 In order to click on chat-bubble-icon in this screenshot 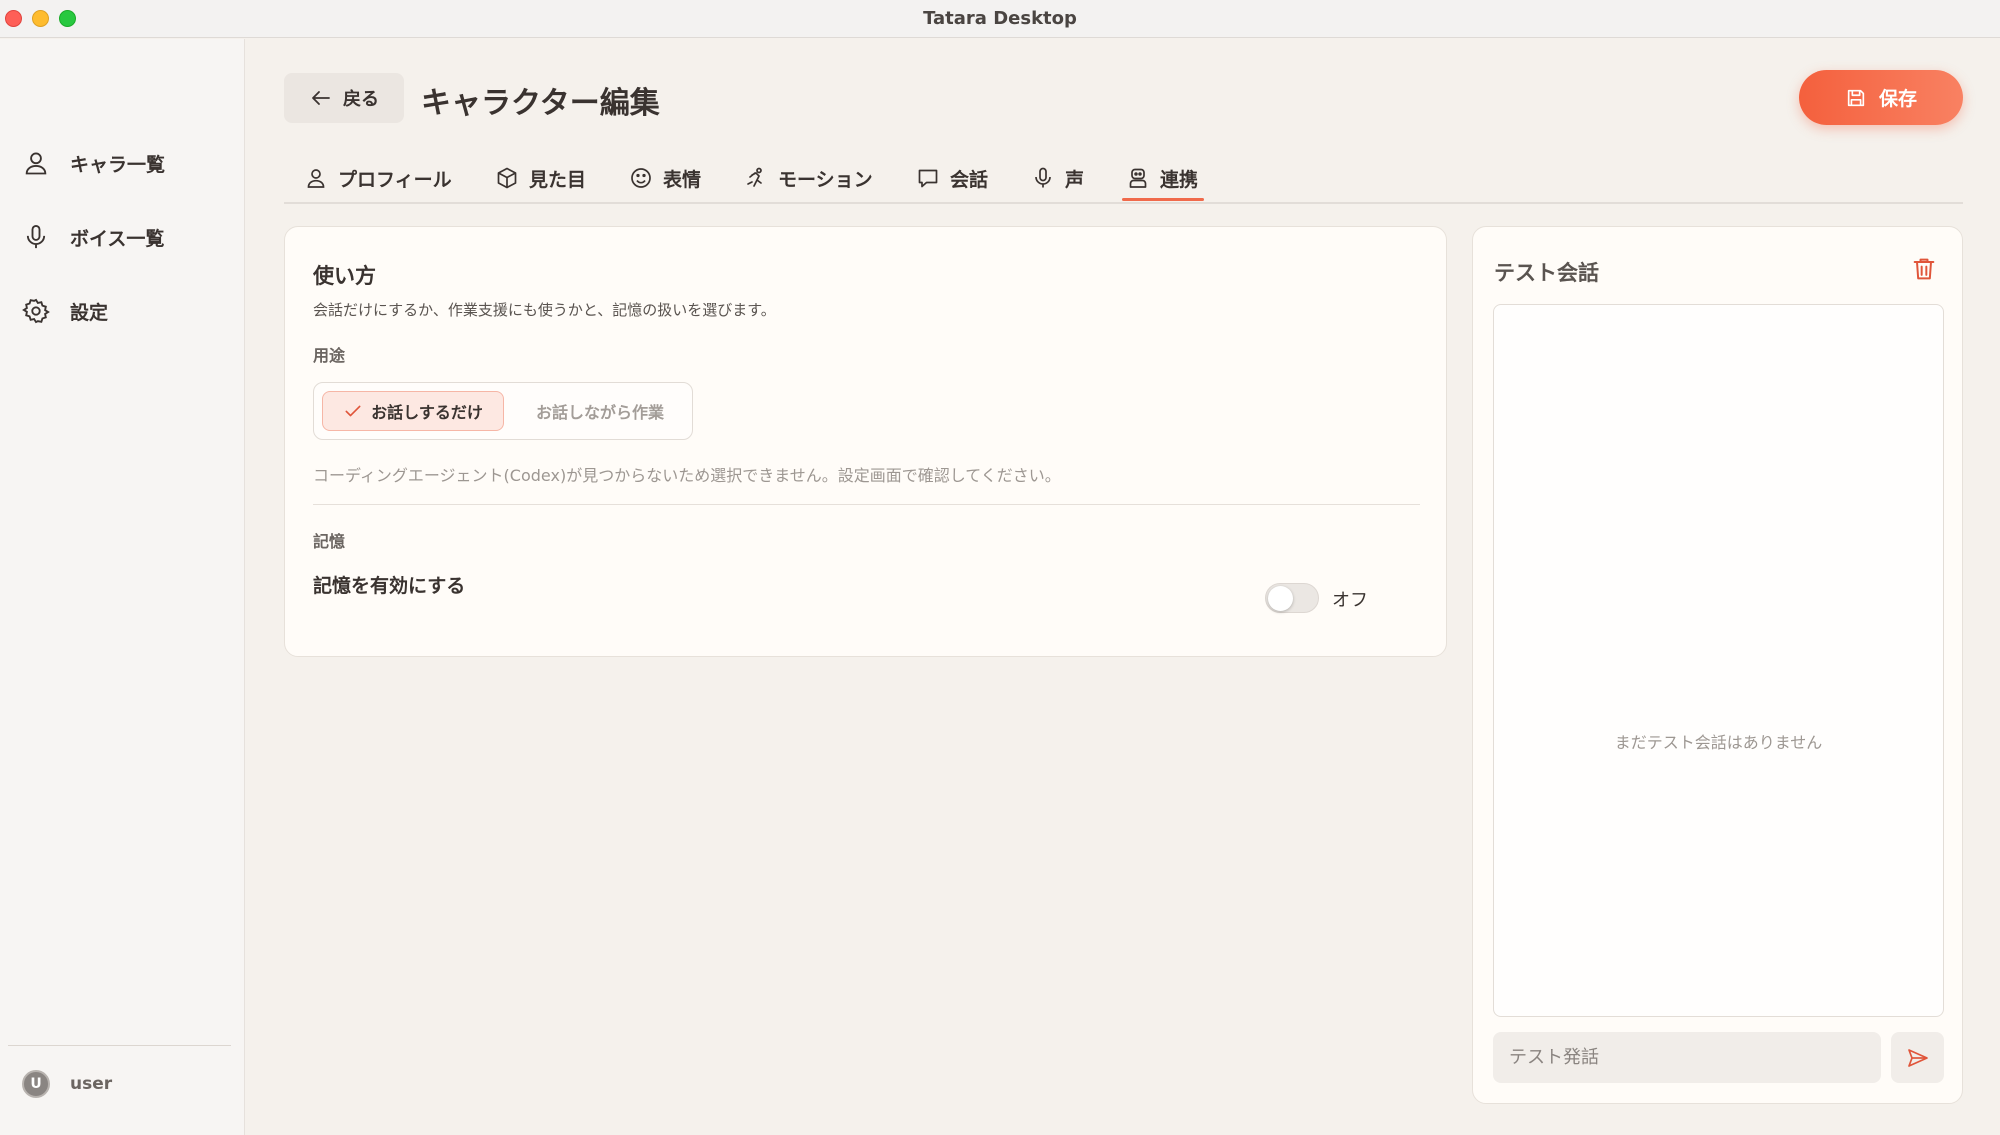, I will do `click(928, 178)`.